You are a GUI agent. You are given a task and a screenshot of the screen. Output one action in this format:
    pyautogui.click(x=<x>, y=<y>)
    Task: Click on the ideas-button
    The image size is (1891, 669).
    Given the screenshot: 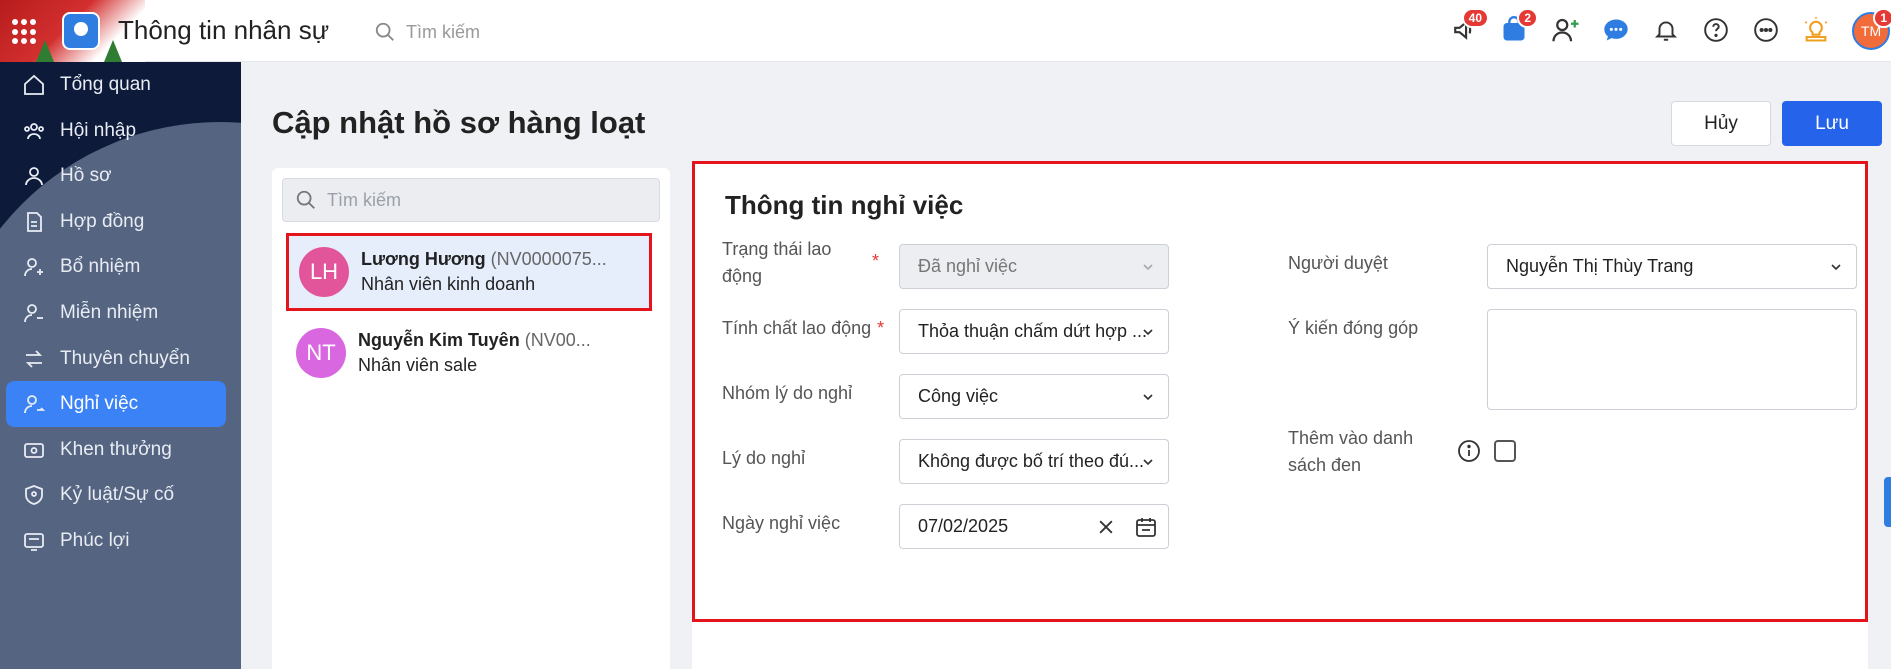 What is the action you would take?
    pyautogui.click(x=1816, y=30)
    